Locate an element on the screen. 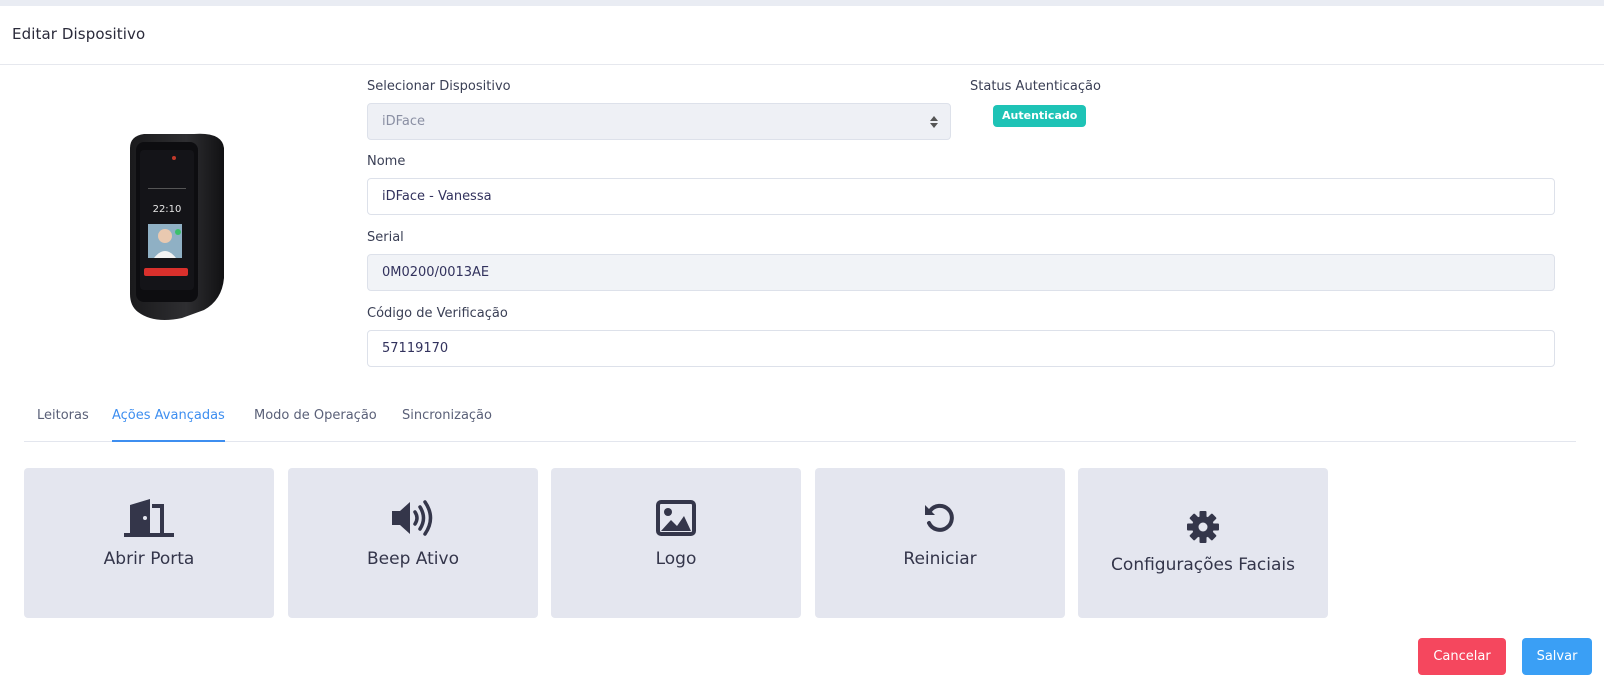 The height and width of the screenshot is (696, 1604). image-icon is located at coordinates (676, 518).